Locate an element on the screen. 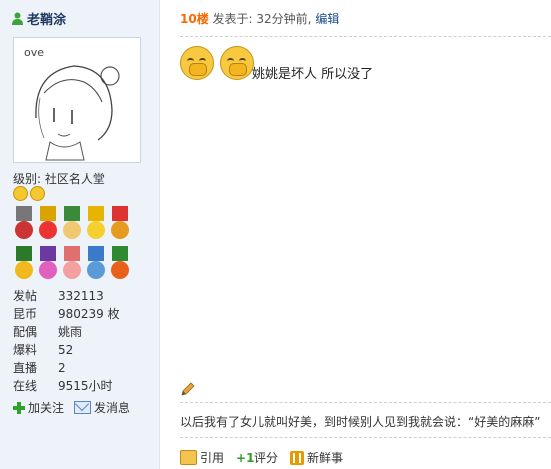 The height and width of the screenshot is (469, 551). stat-value: 2 is located at coordinates (62, 368).